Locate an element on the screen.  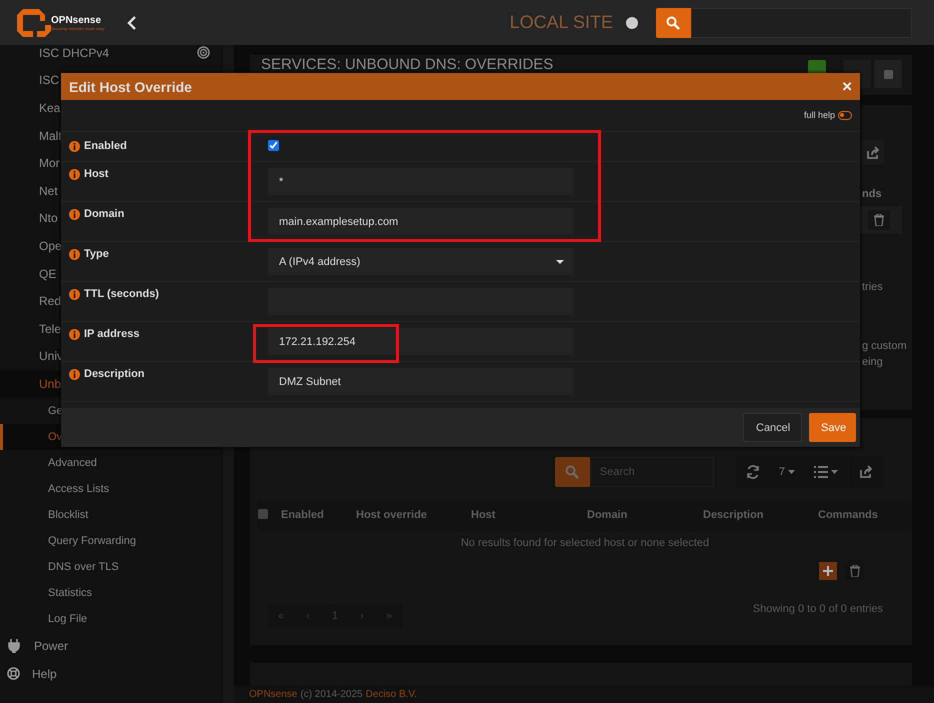
dialog-title: Edit Host Override is located at coordinates (130, 86).